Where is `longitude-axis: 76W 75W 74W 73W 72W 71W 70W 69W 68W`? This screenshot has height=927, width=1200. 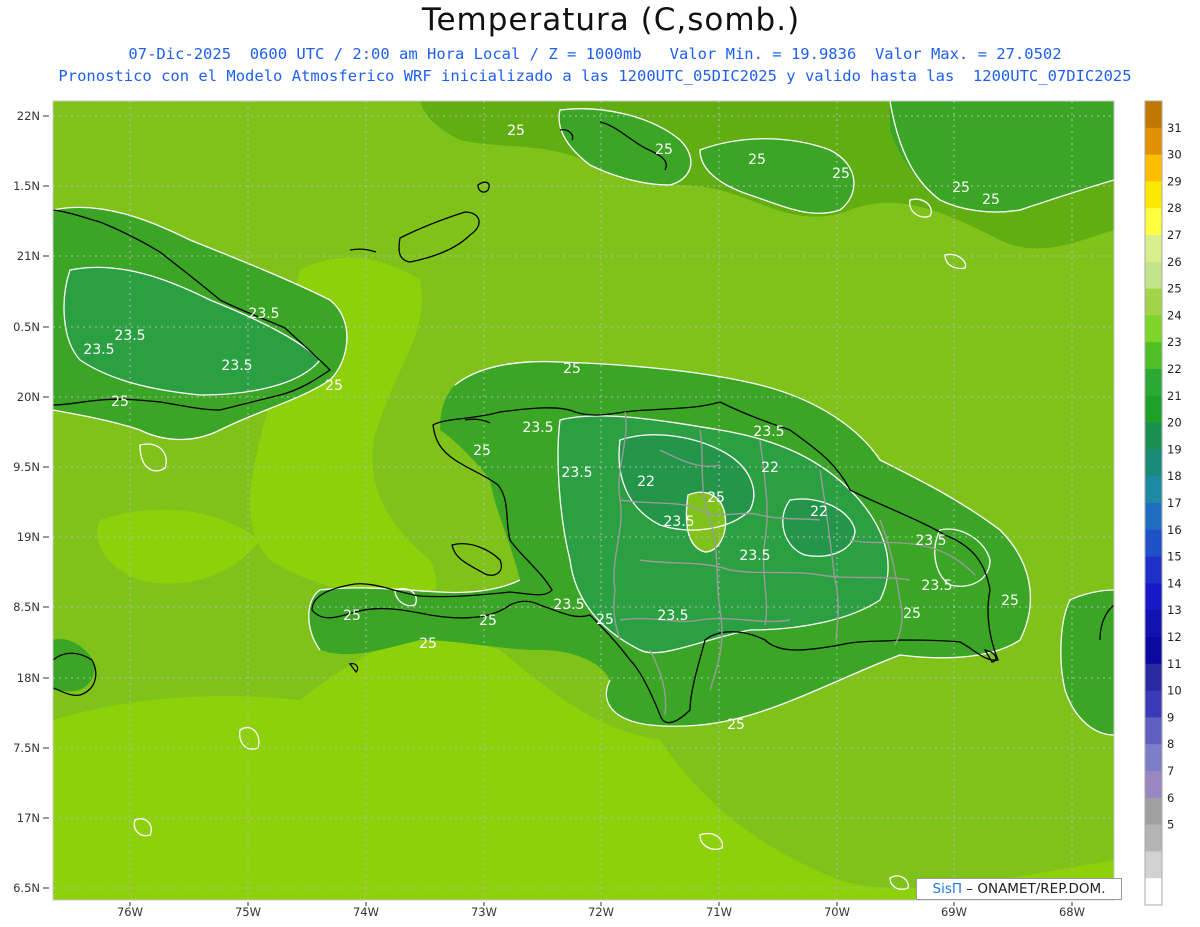
longitude-axis: 76W 75W 74W 73W 72W 71W 70W 69W 68W is located at coordinates (601, 912).